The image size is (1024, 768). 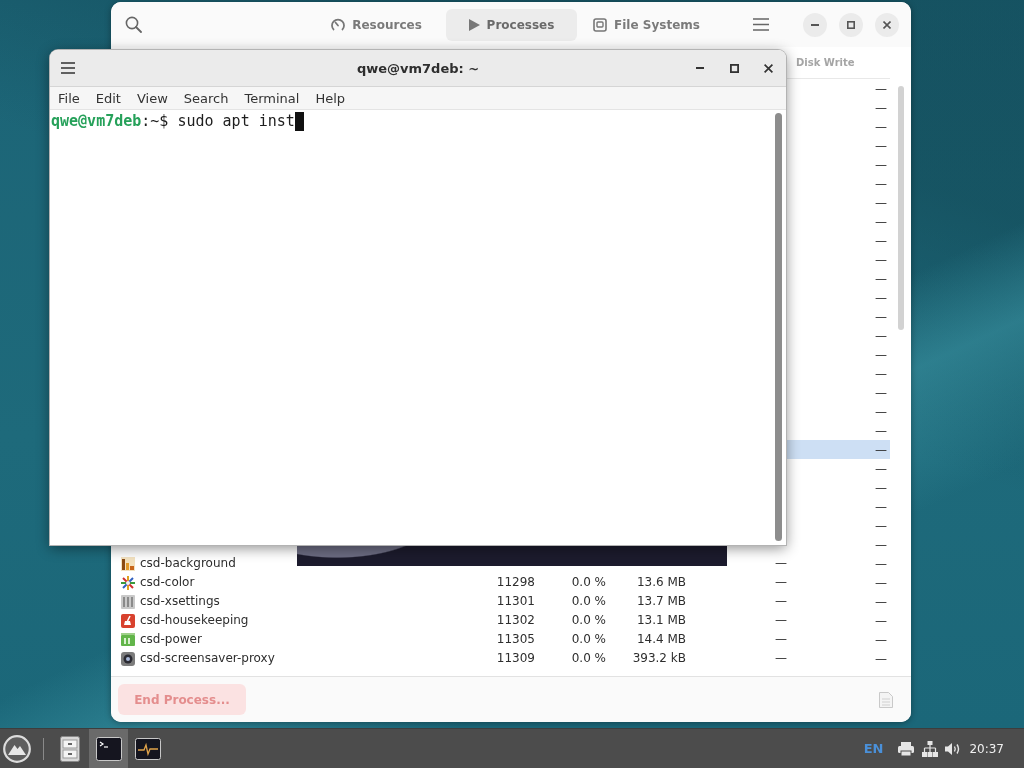 What do you see at coordinates (661, 582) in the screenshot?
I see `memory-cell: 13.6 MB` at bounding box center [661, 582].